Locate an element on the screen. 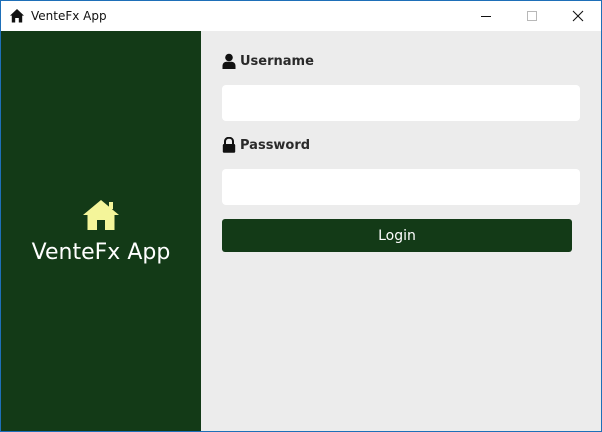  minimize-button is located at coordinates (486, 16).